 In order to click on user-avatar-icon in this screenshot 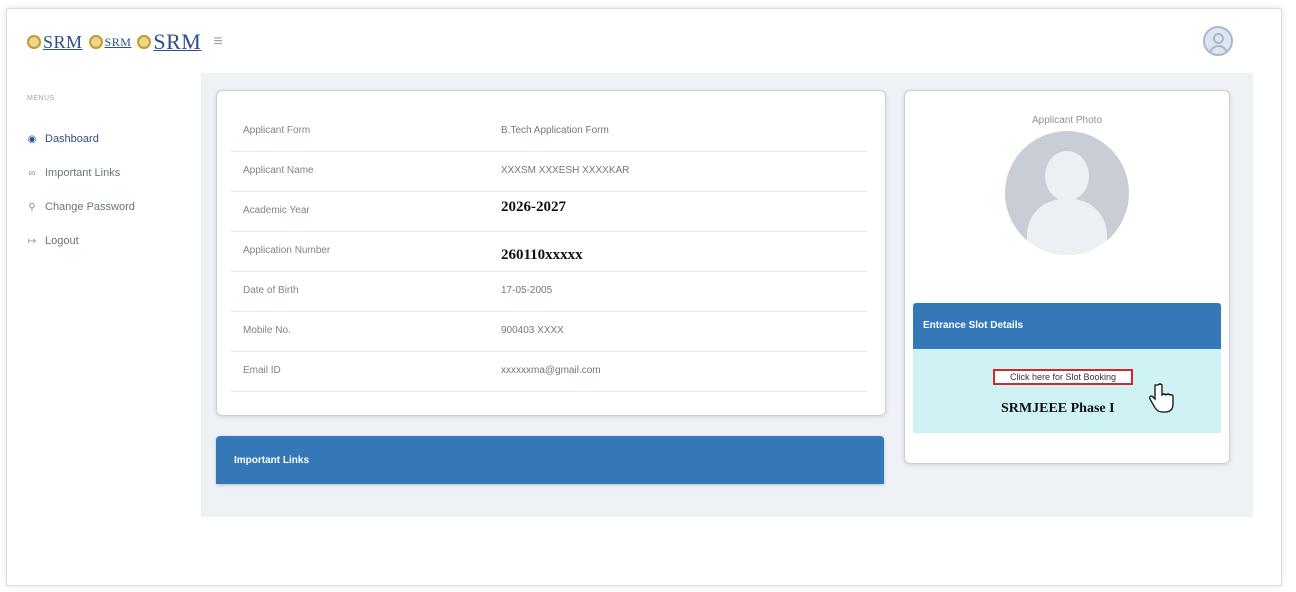, I will do `click(1218, 41)`.